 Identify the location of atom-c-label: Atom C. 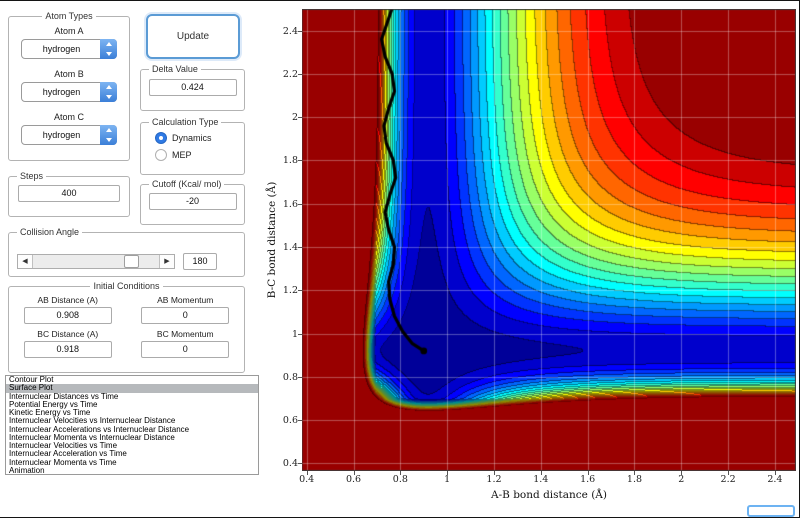
(68, 117).